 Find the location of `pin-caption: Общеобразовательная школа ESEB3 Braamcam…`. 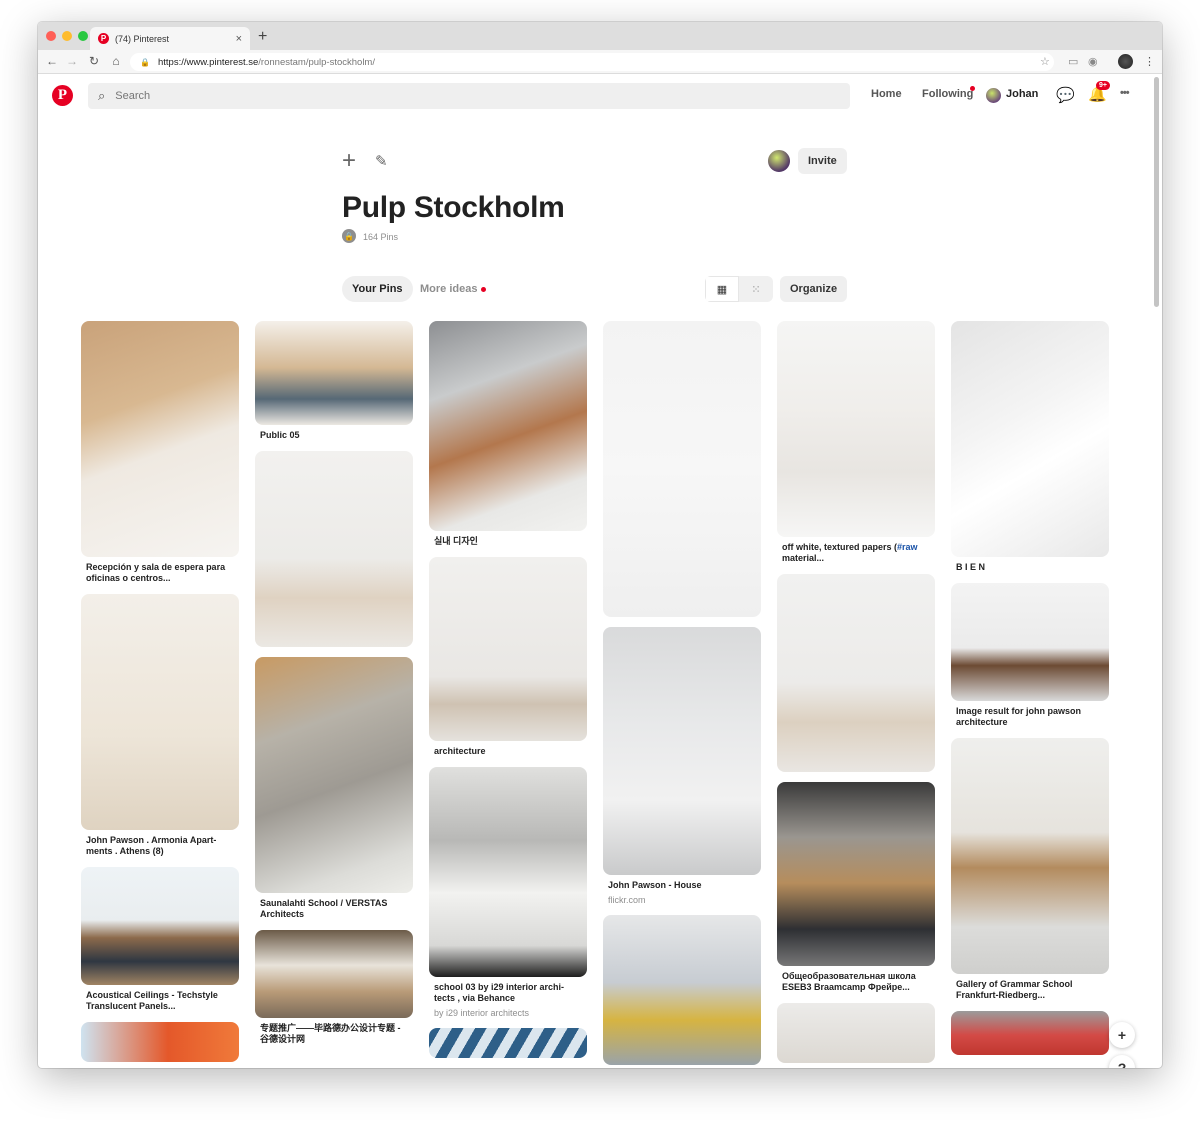

pin-caption: Общеобразовательная школа ESEB3 Braamcam… is located at coordinates (856, 979).